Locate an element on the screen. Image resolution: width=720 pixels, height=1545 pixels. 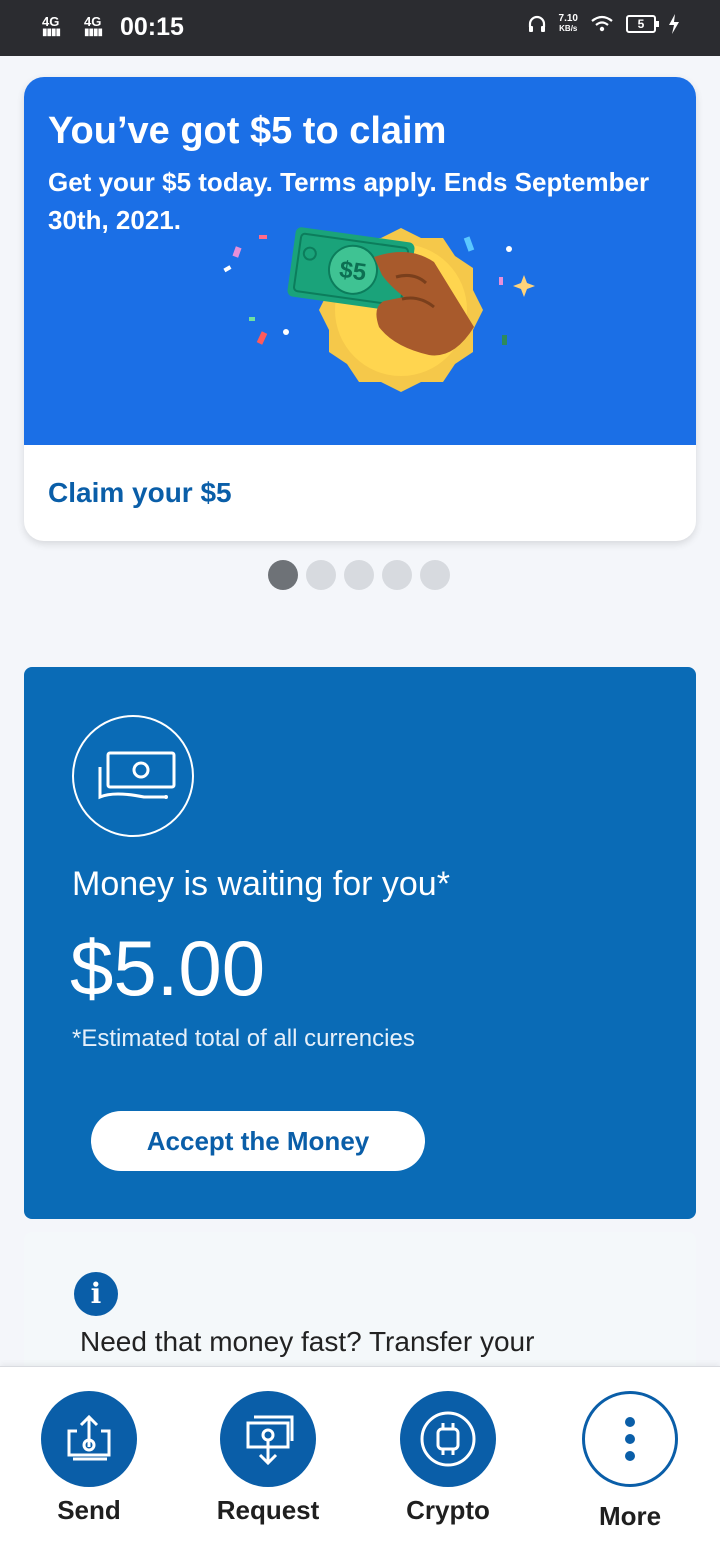
more-circle is located at coordinates (630, 1439).